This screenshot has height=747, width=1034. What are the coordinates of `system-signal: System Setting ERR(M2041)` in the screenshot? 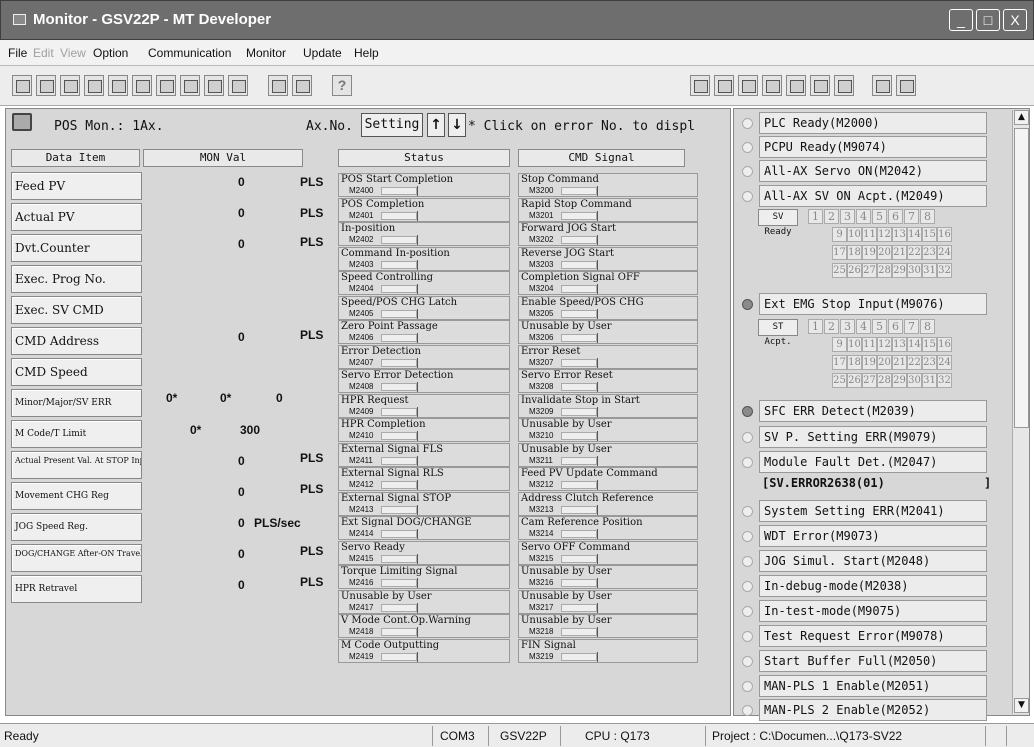 It's located at (873, 511).